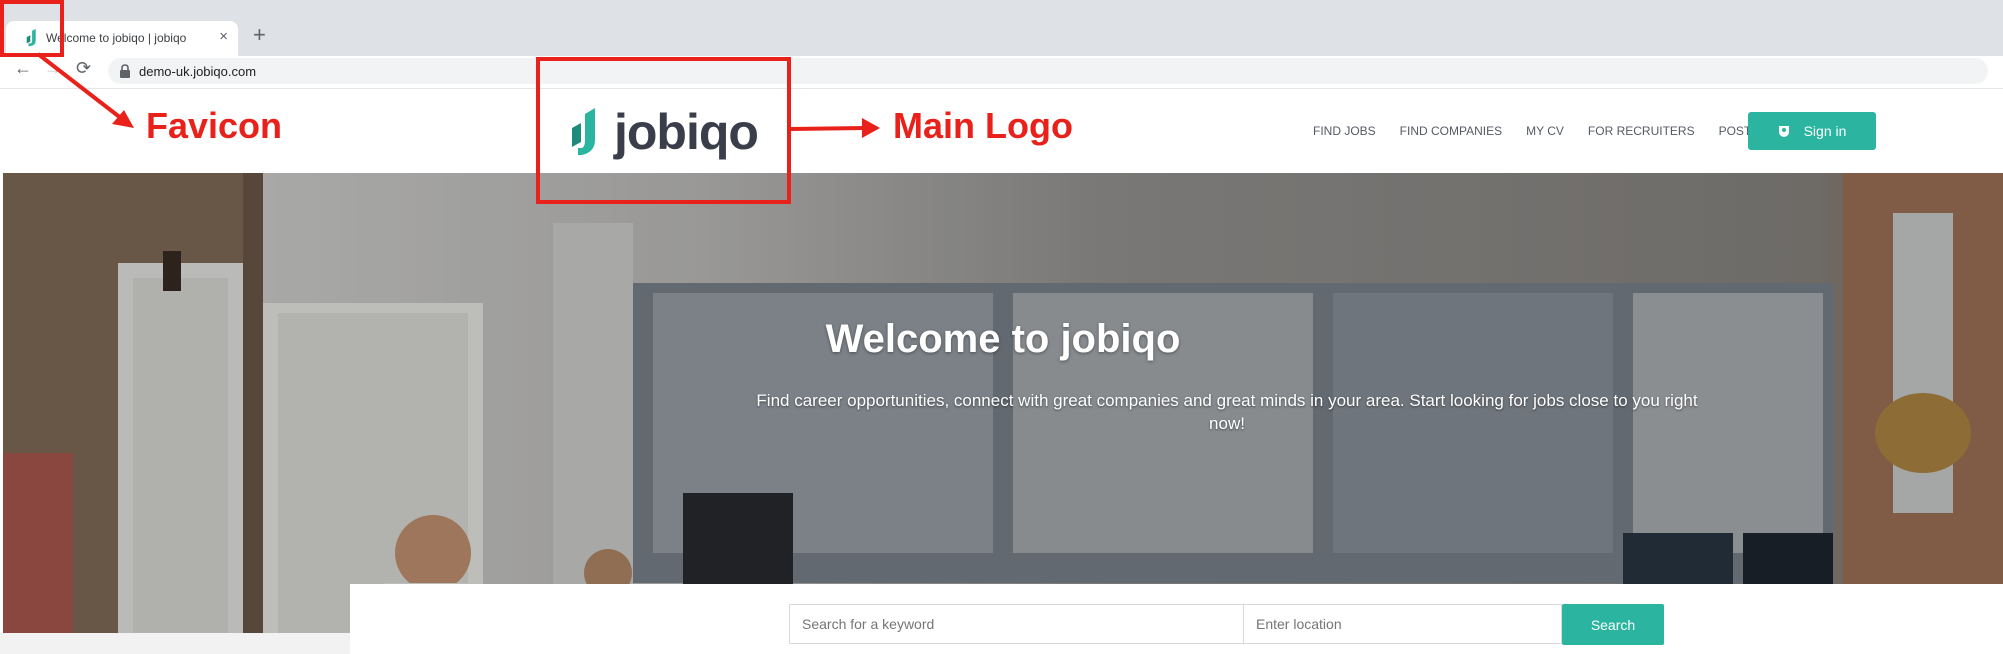 Image resolution: width=2003 pixels, height=654 pixels. Describe the element at coordinates (1403, 624) in the screenshot. I see `location-input` at that location.